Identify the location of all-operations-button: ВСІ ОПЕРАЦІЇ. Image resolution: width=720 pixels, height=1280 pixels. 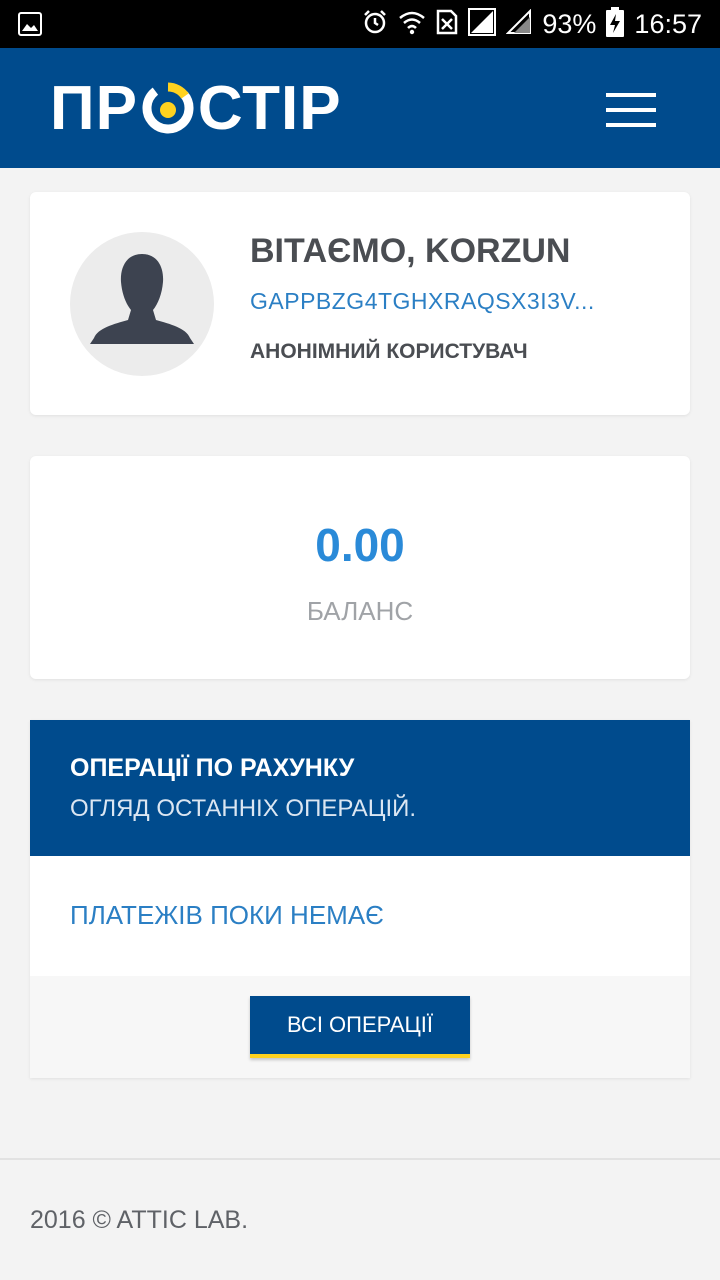
(360, 1027).